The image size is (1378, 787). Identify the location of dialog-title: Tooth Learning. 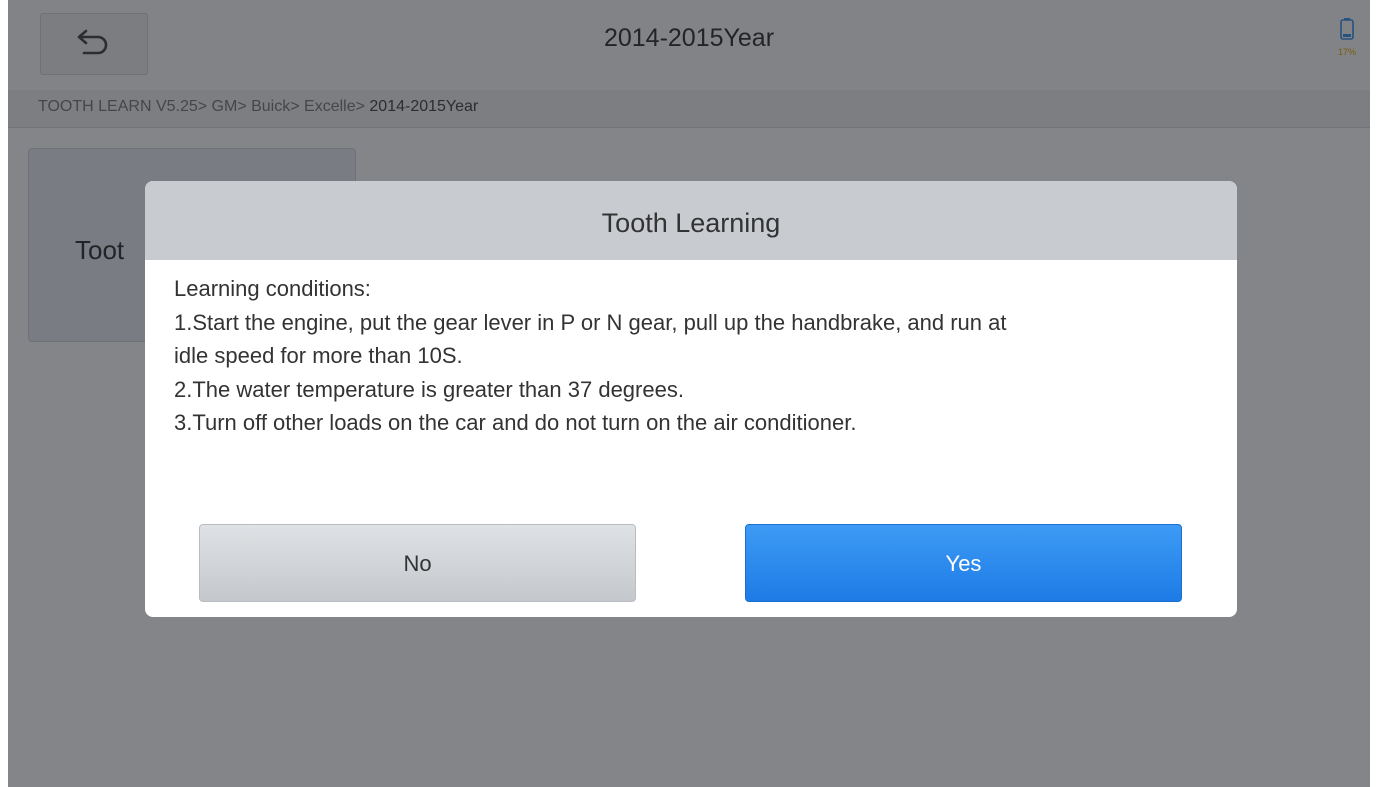
(691, 220).